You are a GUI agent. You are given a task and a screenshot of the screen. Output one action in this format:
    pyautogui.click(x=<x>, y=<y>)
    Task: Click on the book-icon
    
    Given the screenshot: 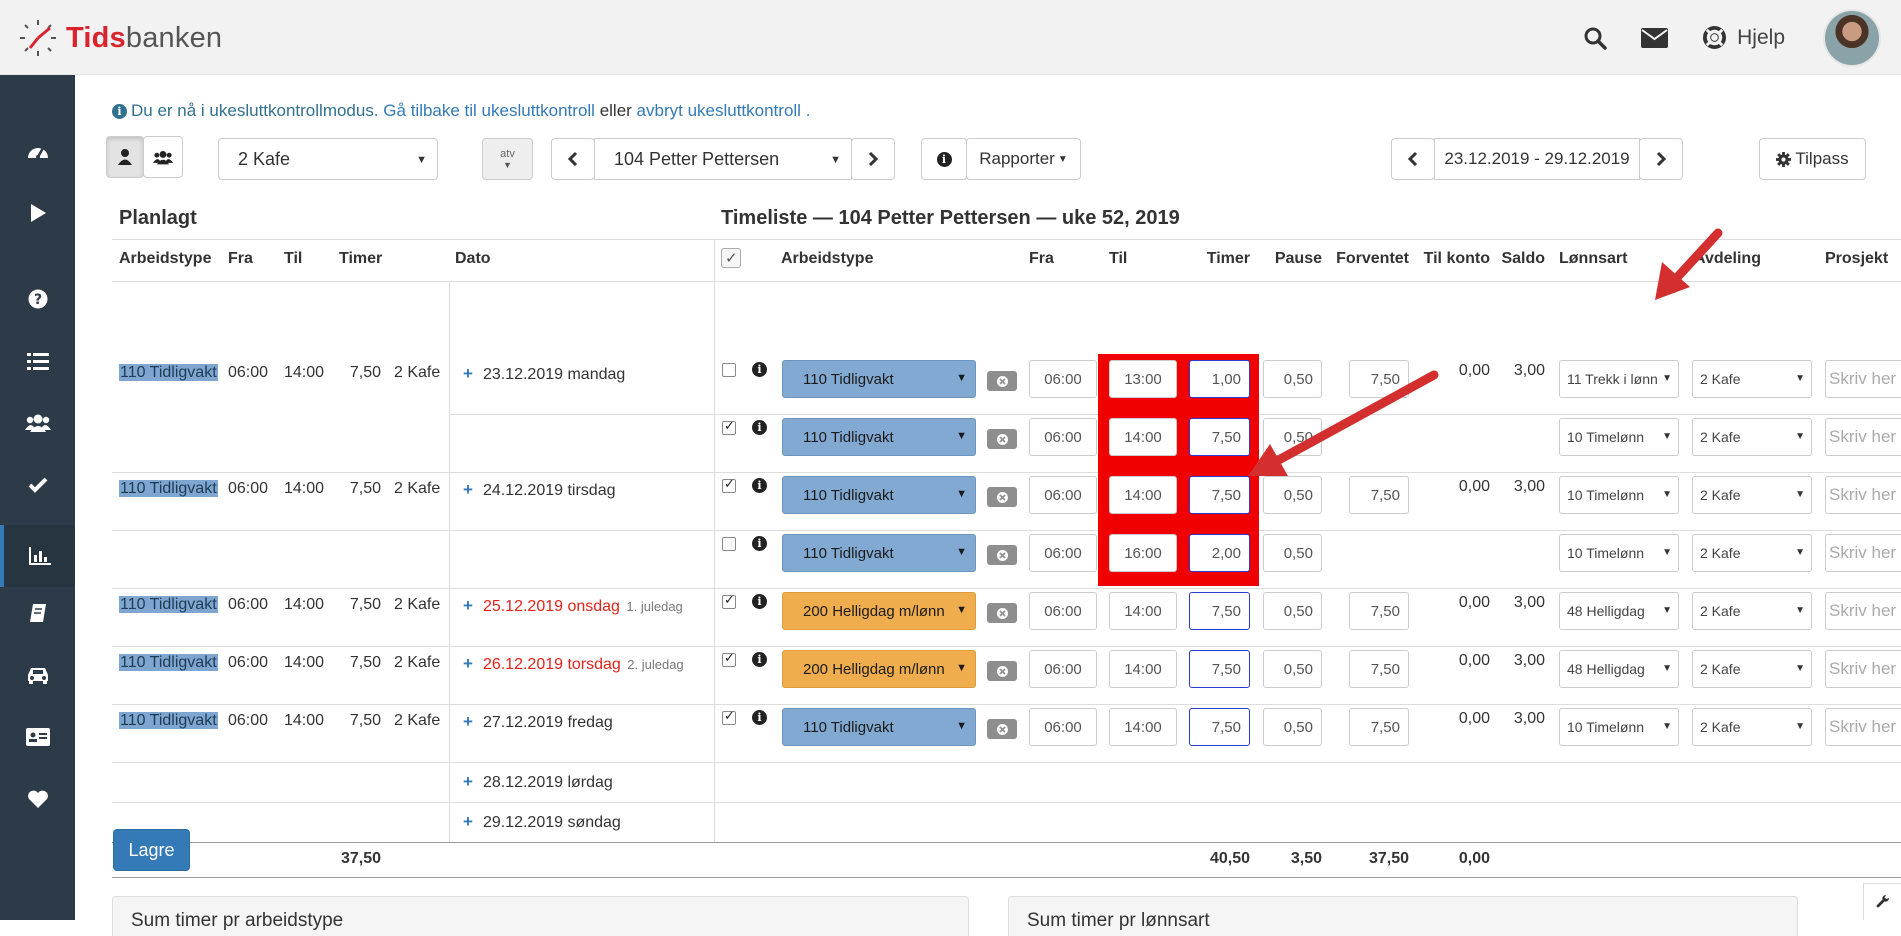 What is the action you would take?
    pyautogui.click(x=37, y=613)
    